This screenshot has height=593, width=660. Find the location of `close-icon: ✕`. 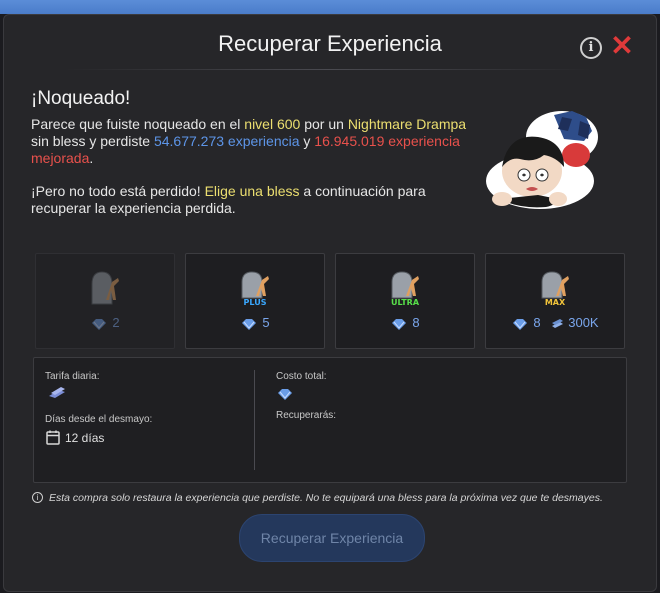

close-icon: ✕ is located at coordinates (622, 46).